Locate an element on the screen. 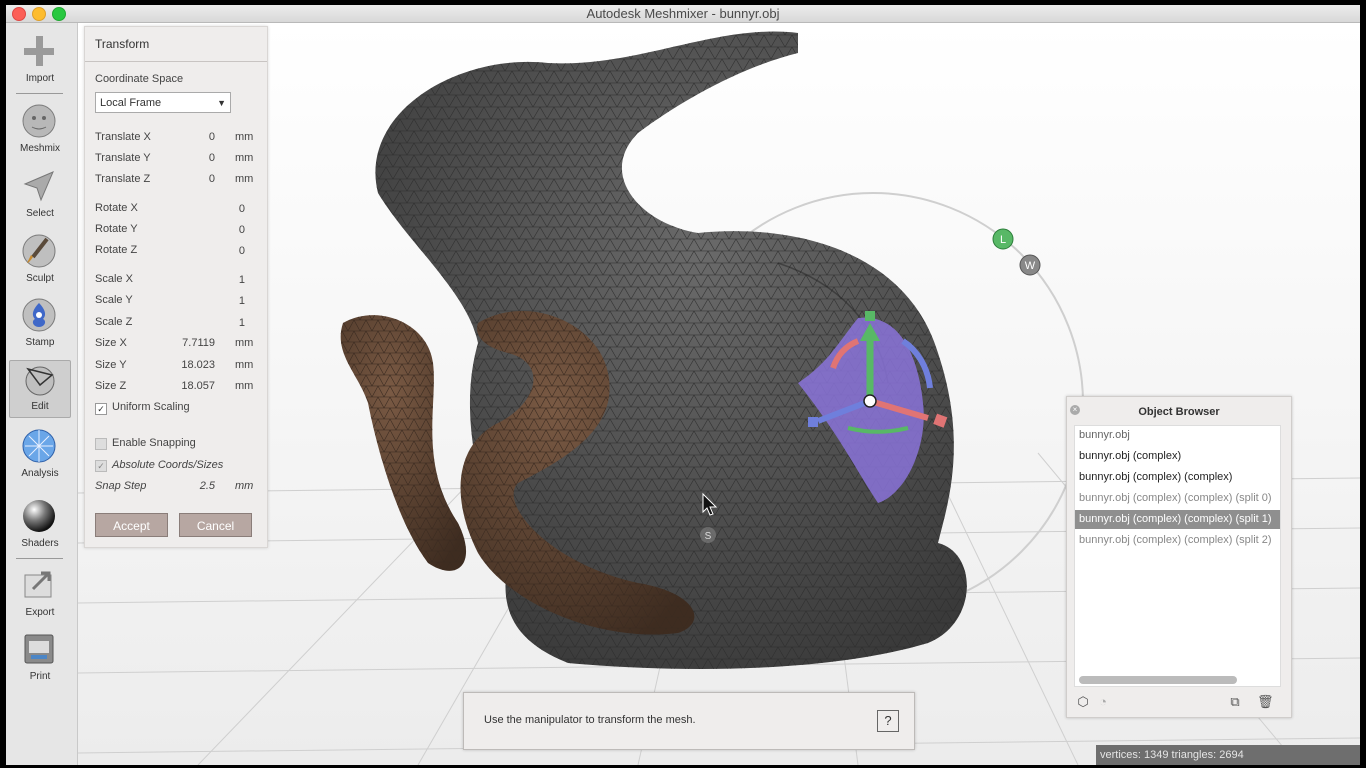 The width and height of the screenshot is (1366, 768). window-title: Autodesk Meshmixer - bunnyr.obj is located at coordinates (683, 13).